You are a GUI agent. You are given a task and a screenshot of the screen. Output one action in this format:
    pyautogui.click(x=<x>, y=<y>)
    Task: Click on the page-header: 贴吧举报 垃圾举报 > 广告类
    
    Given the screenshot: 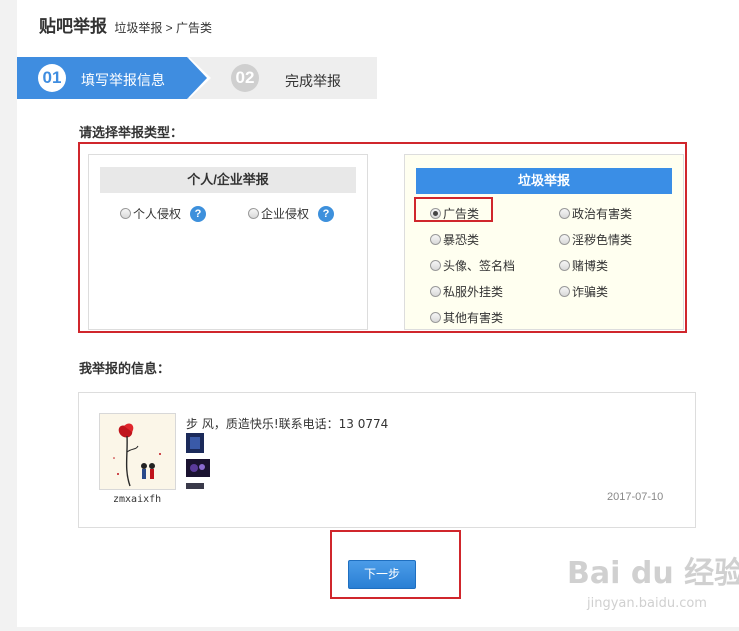 What is the action you would take?
    pyautogui.click(x=125, y=24)
    